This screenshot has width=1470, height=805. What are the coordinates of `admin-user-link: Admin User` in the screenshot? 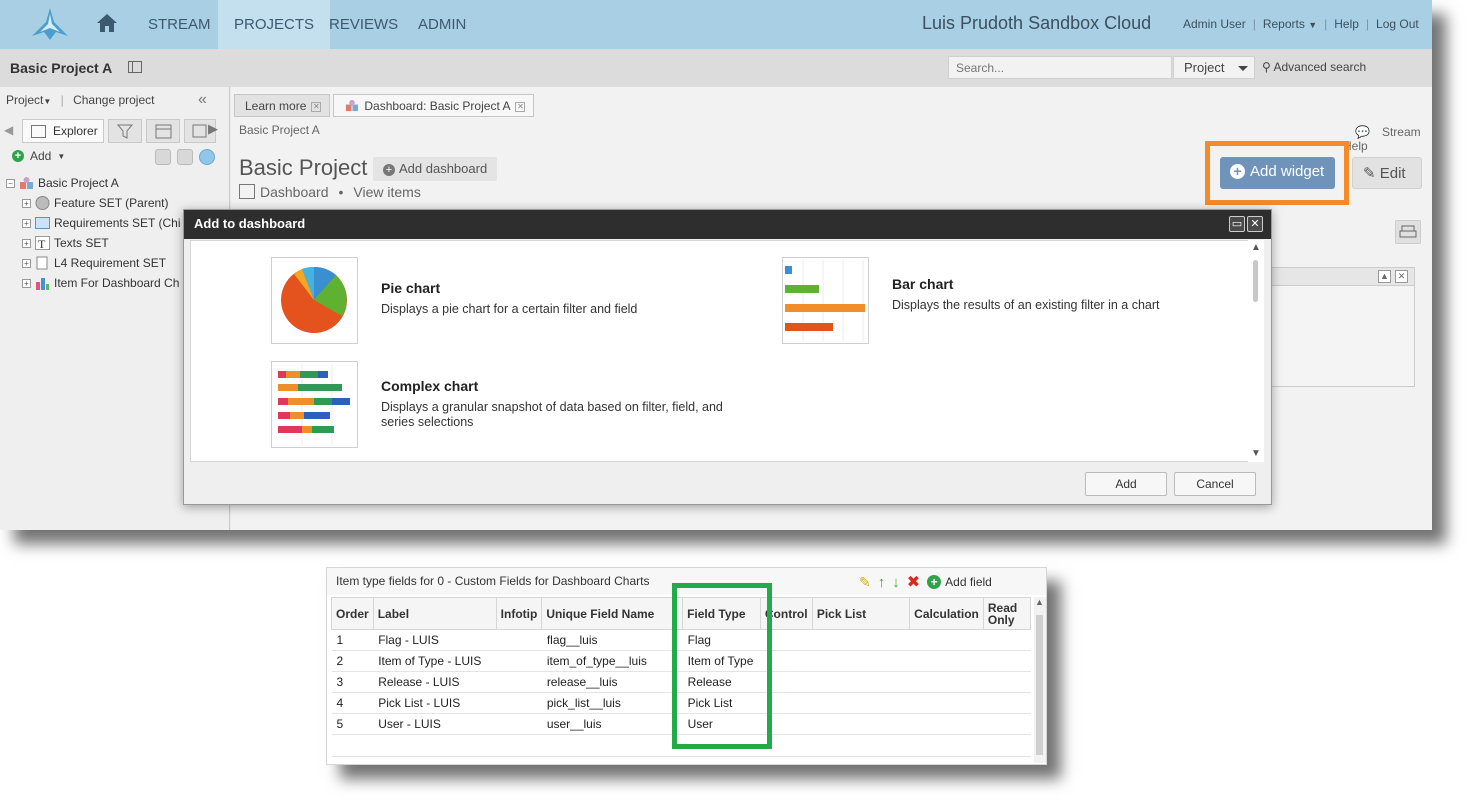 It's located at (1214, 24).